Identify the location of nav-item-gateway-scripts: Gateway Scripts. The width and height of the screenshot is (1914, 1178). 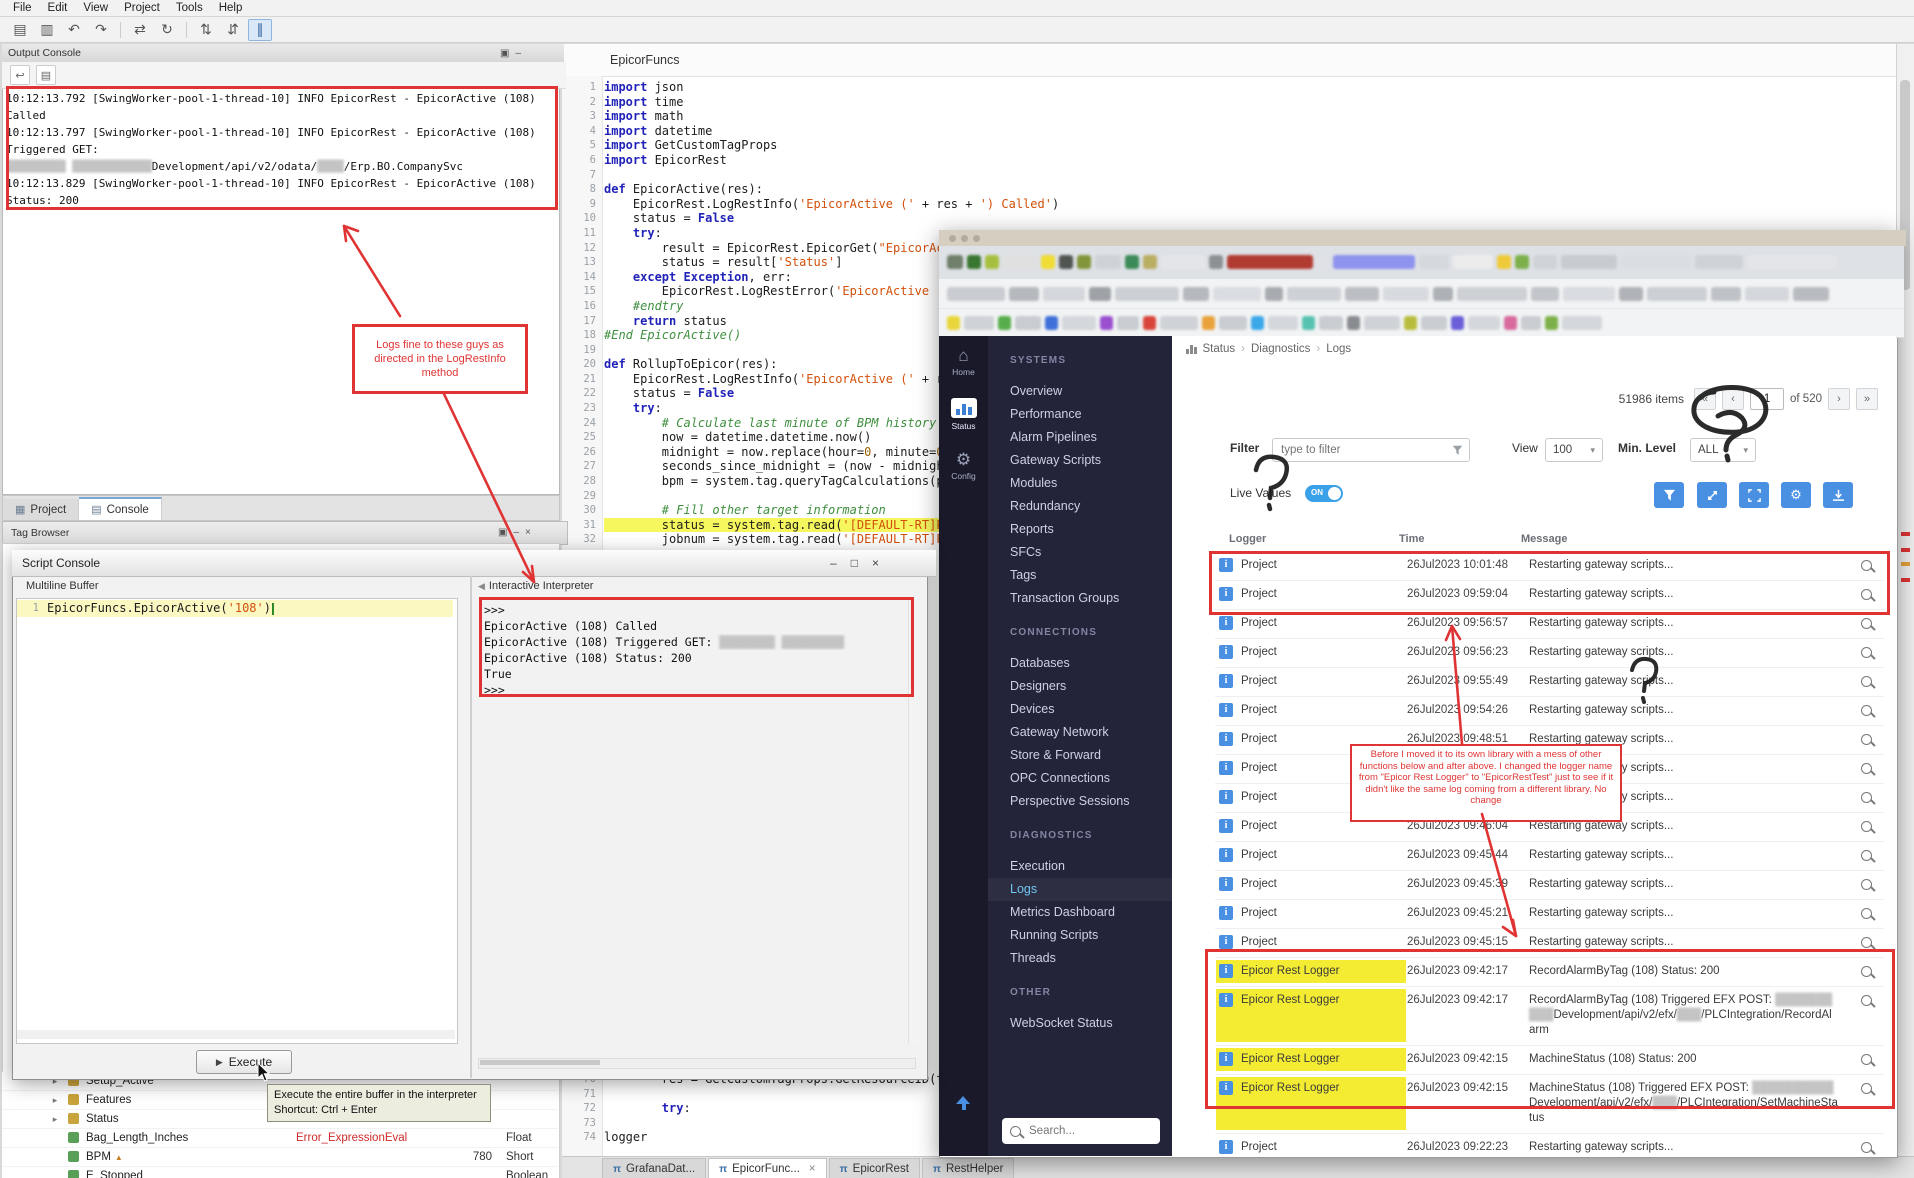
(1080, 460).